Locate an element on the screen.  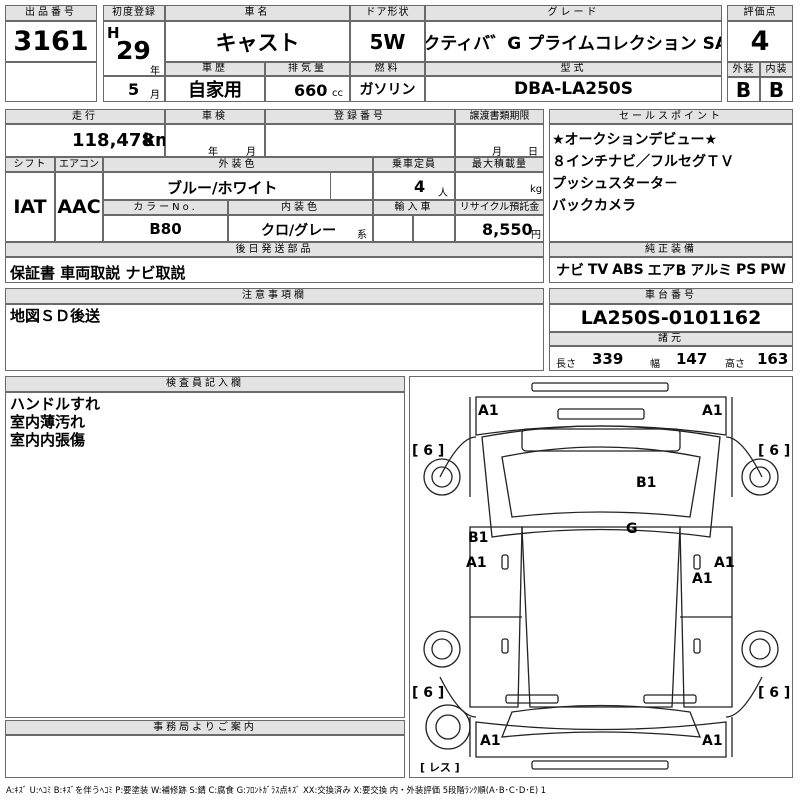
chassis-header: 車台番号 is located at coordinates (671, 296).